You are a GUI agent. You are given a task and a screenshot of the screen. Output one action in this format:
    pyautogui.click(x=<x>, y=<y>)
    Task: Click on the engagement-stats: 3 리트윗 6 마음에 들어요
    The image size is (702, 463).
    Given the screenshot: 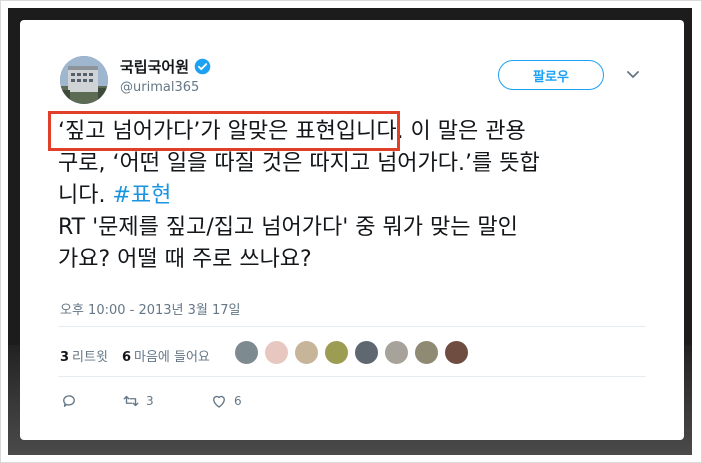 What is the action you would take?
    pyautogui.click(x=135, y=355)
    